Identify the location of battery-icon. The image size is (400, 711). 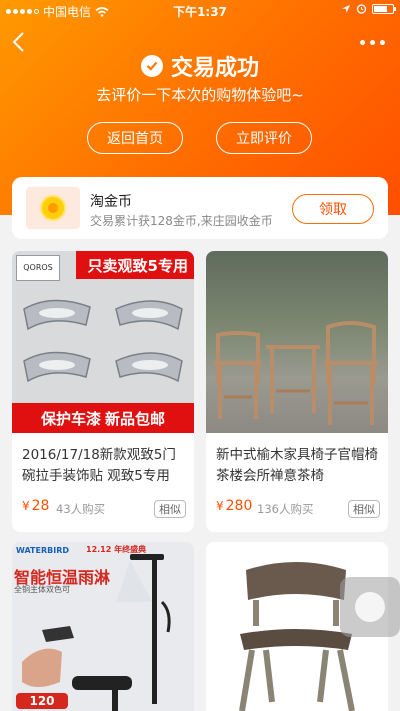
(384, 8).